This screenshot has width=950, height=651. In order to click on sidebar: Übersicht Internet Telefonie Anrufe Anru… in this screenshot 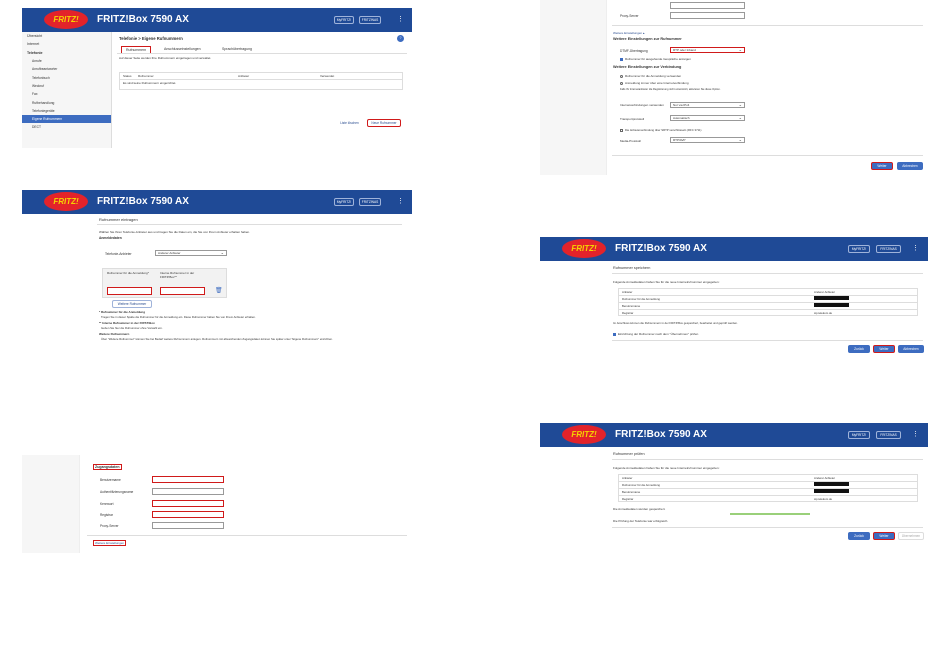, I will do `click(67, 90)`.